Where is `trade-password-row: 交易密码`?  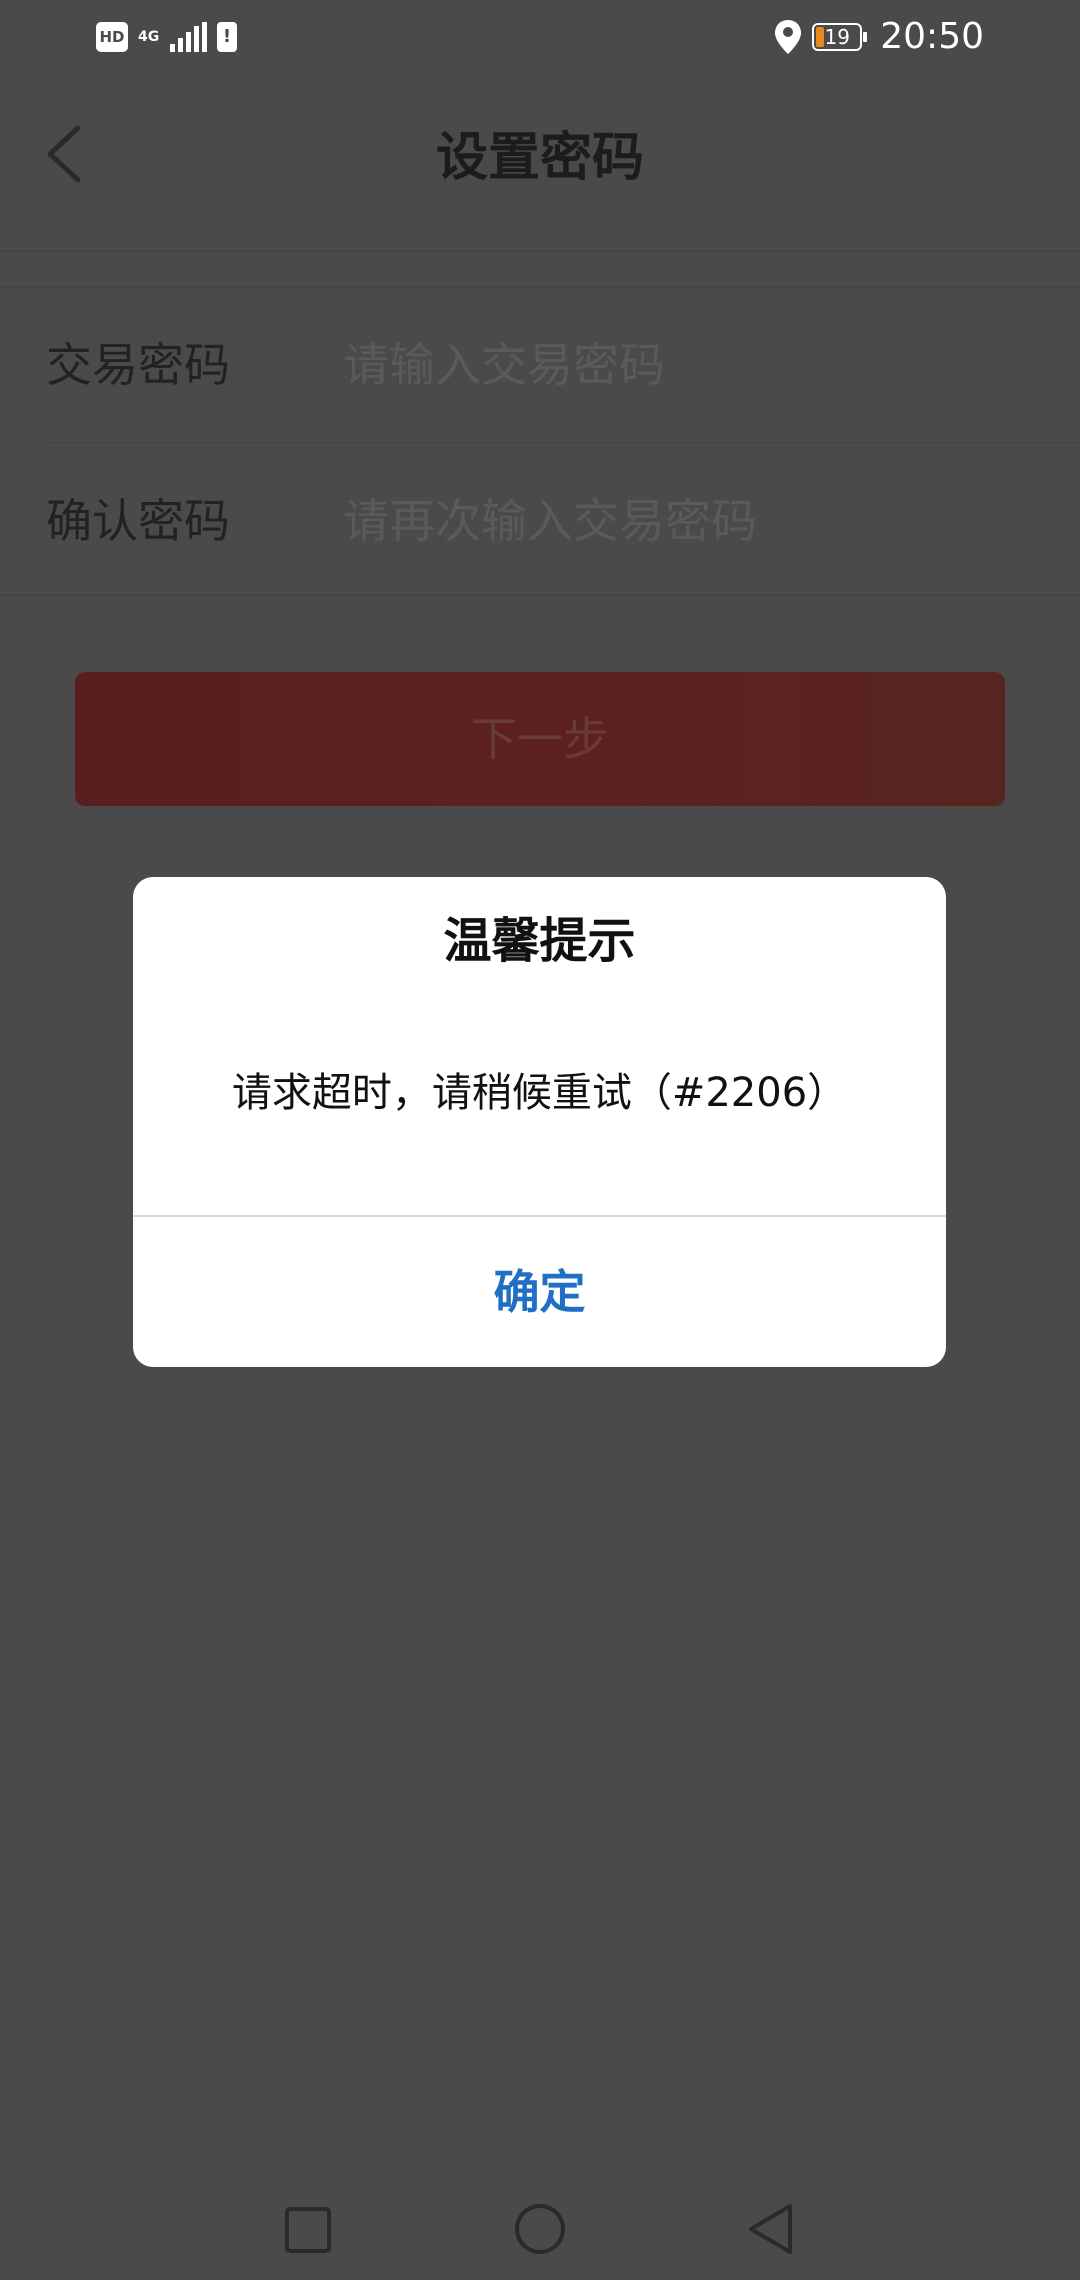
trade-password-row: 交易密码 is located at coordinates (563, 366).